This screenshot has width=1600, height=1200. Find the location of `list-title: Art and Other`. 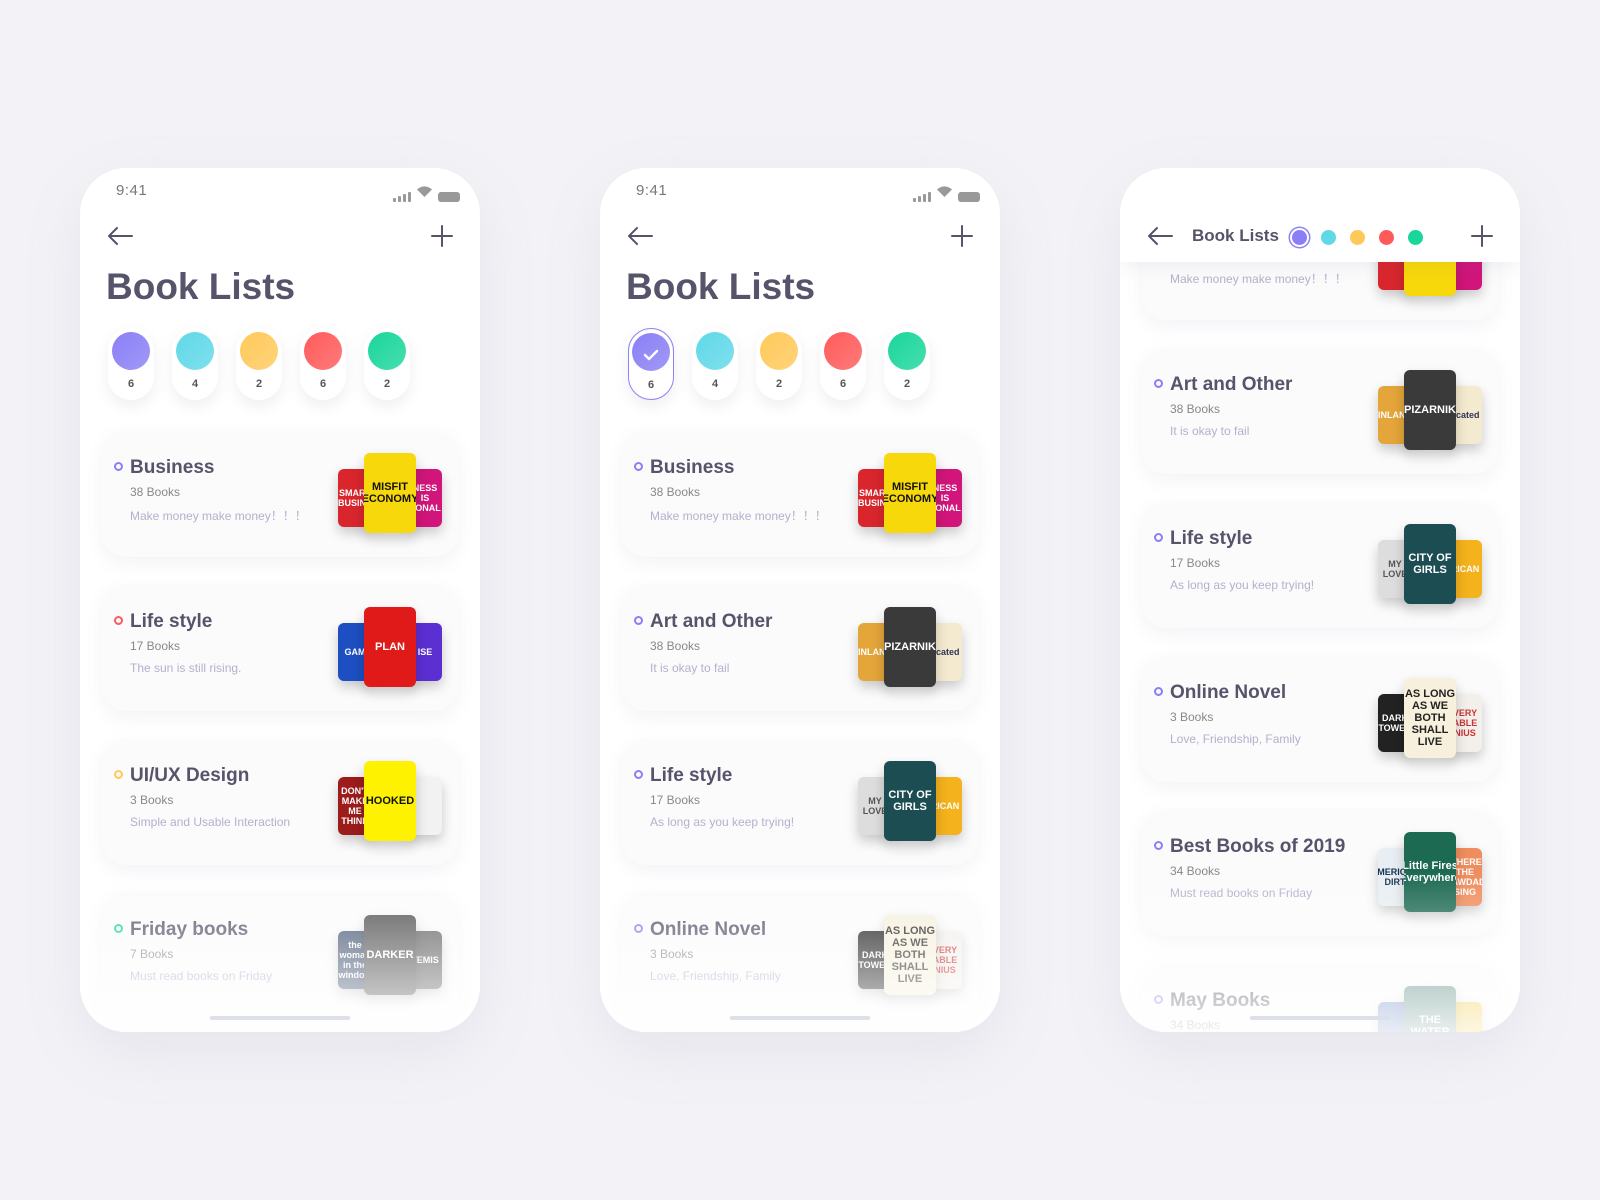

list-title: Art and Other is located at coordinates (1231, 384).